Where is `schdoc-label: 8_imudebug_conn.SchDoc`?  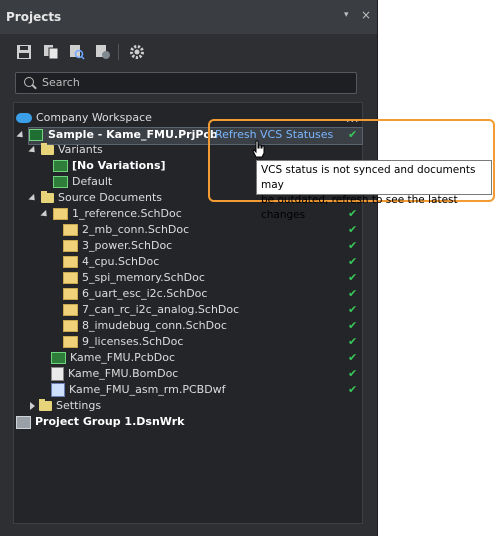 schdoc-label: 8_imudebug_conn.SchDoc is located at coordinates (154, 325).